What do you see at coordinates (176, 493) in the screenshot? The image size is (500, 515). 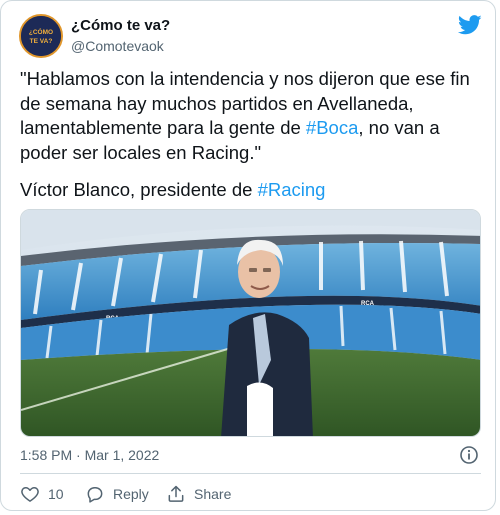 I see `share-upload-icon` at bounding box center [176, 493].